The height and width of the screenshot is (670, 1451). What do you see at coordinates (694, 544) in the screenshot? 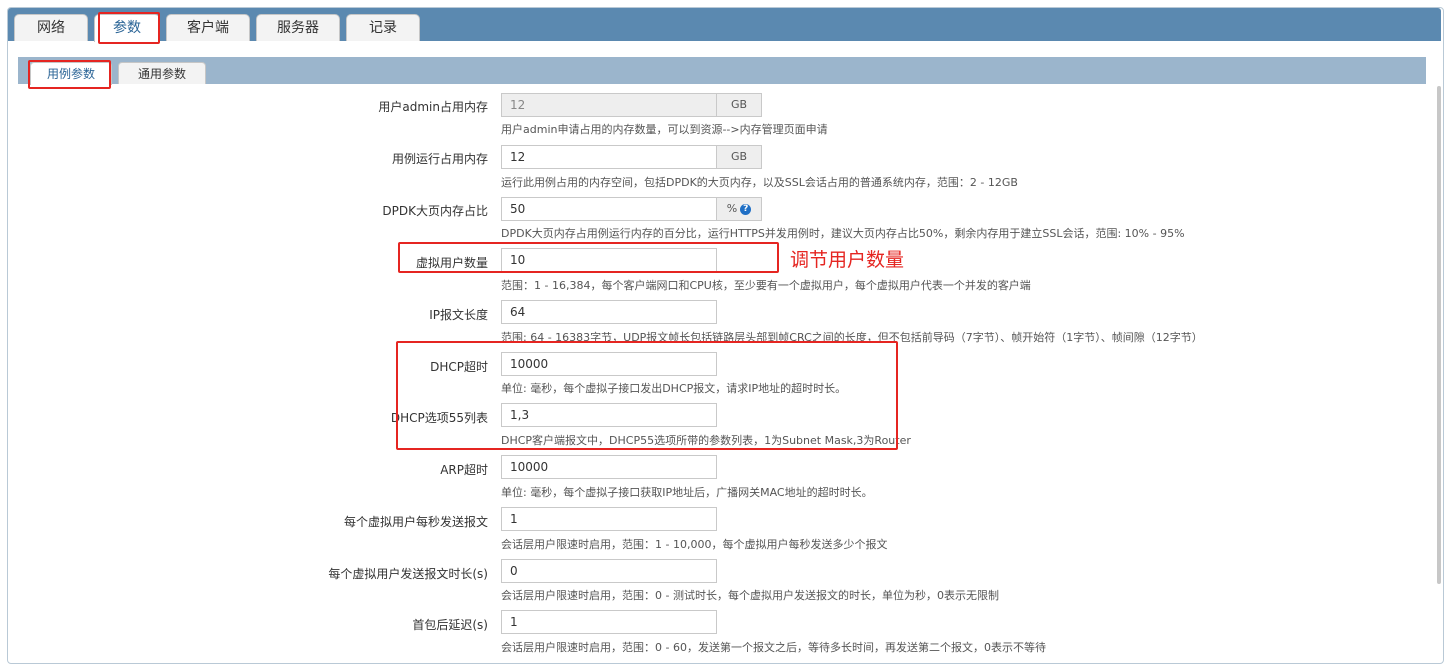
I see `field-hint-packets-per-second: 会话层用户限速时启用，范围：1 - 10,000，每个虚拟用户每秒发送多少个报文` at bounding box center [694, 544].